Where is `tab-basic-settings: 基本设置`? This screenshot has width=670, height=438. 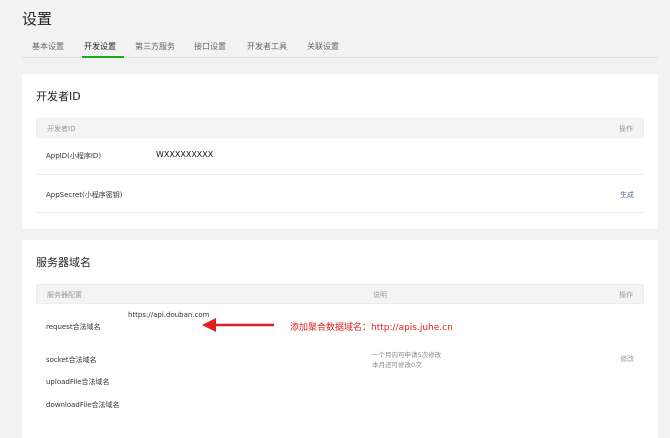 tab-basic-settings: 基本设置 is located at coordinates (48, 46).